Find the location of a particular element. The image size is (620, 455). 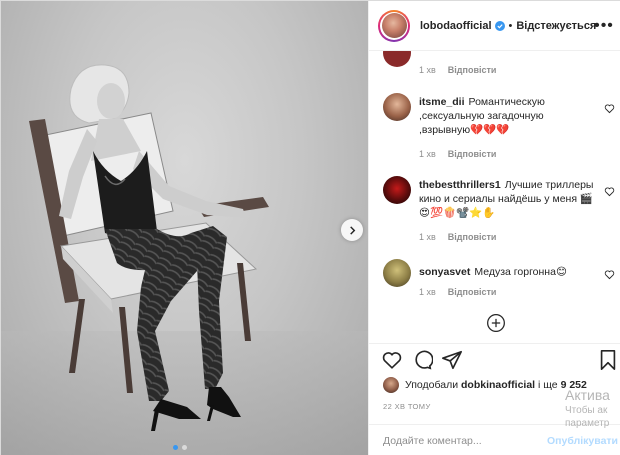

publish-button: Опублікувати is located at coordinates (582, 441).